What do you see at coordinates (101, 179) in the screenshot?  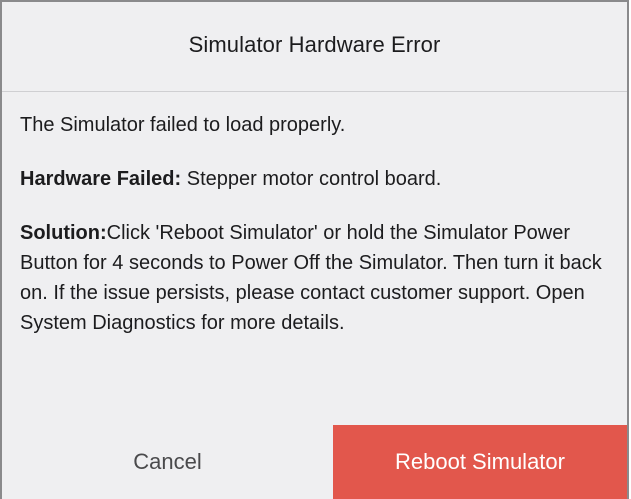 I see `hardware-failed-label: Hardware Failed:` at bounding box center [101, 179].